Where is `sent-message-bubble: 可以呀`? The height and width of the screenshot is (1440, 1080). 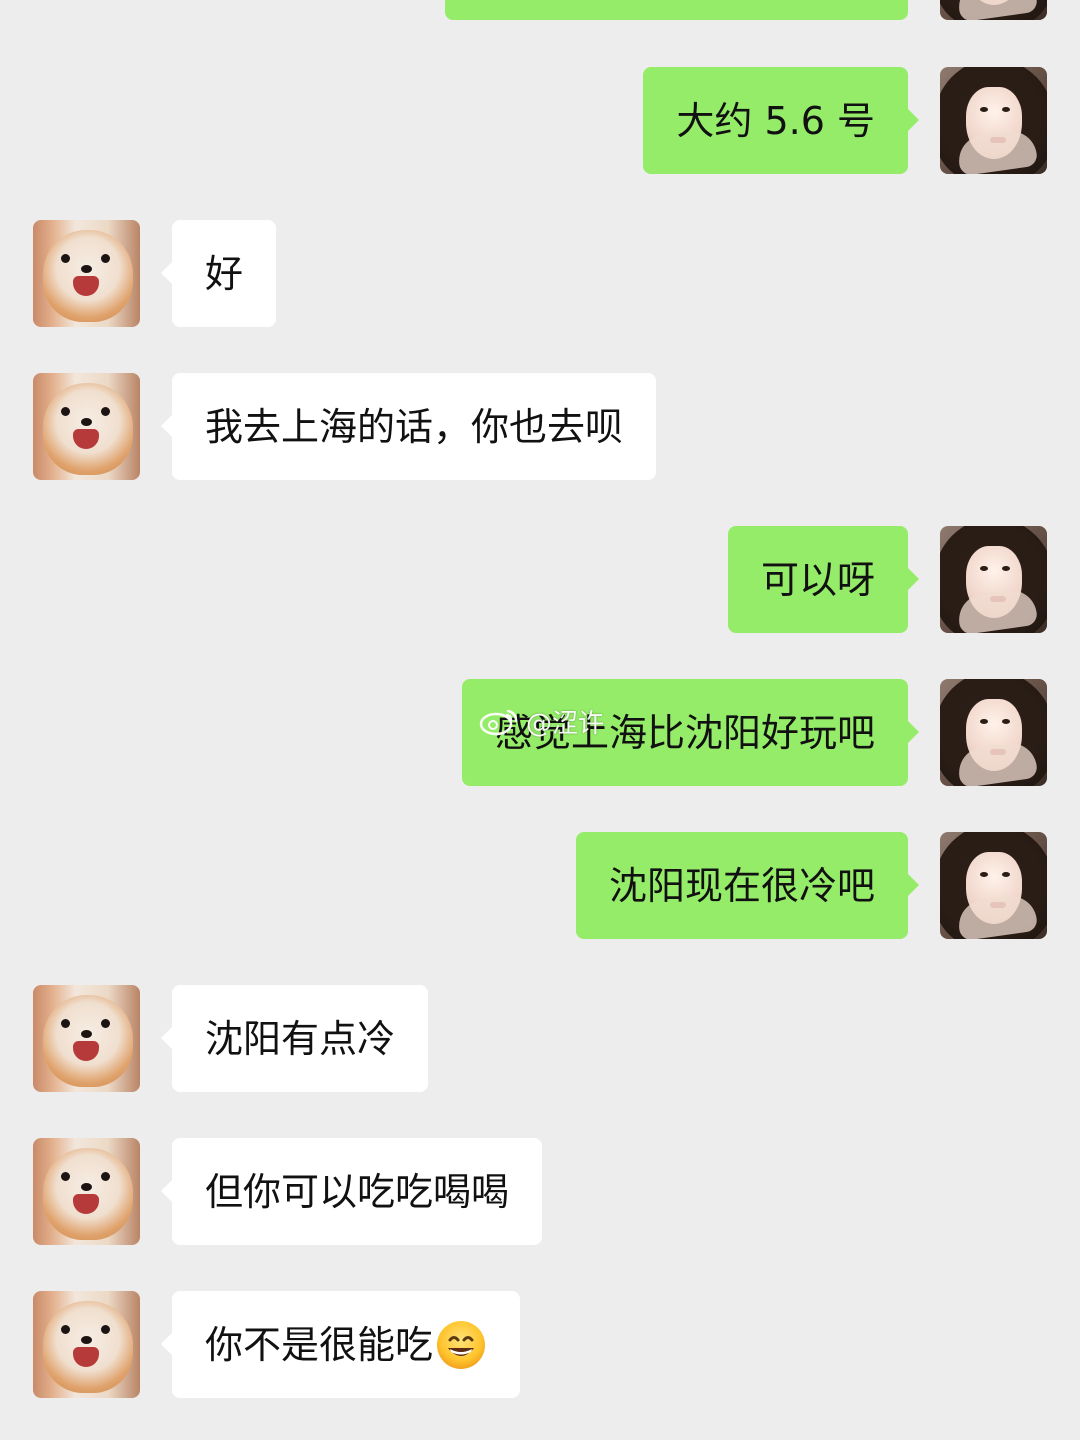
sent-message-bubble: 可以呀 is located at coordinates (823, 579).